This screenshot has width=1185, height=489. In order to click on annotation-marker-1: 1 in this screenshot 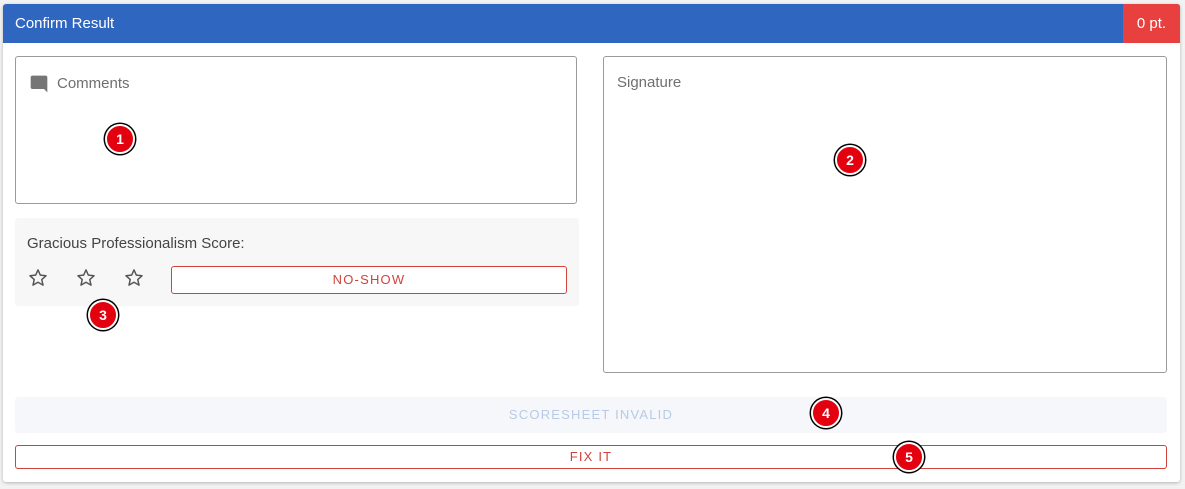, I will do `click(120, 139)`.